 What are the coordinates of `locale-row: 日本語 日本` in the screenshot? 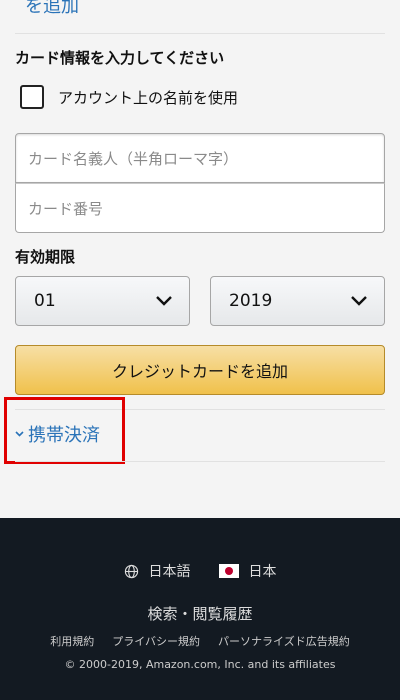 It's located at (200, 571).